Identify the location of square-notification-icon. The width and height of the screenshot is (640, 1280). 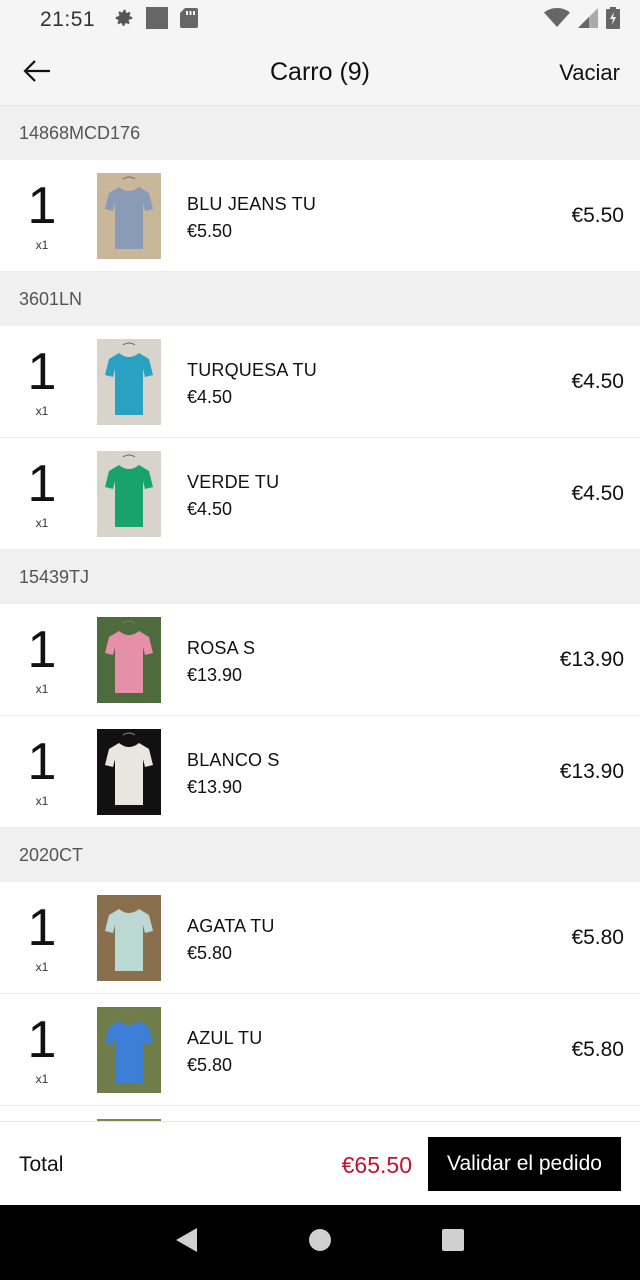
(157, 20).